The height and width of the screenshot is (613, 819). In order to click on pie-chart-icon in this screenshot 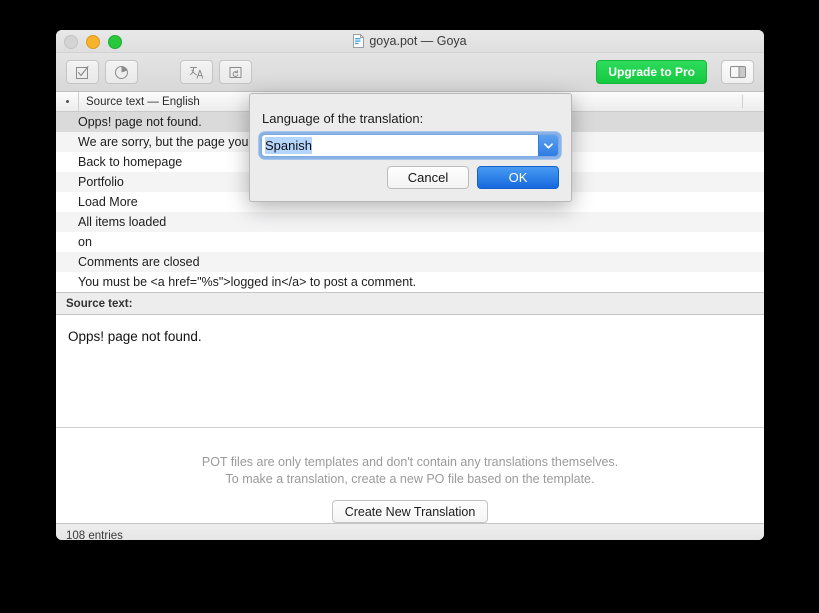, I will do `click(121, 72)`.